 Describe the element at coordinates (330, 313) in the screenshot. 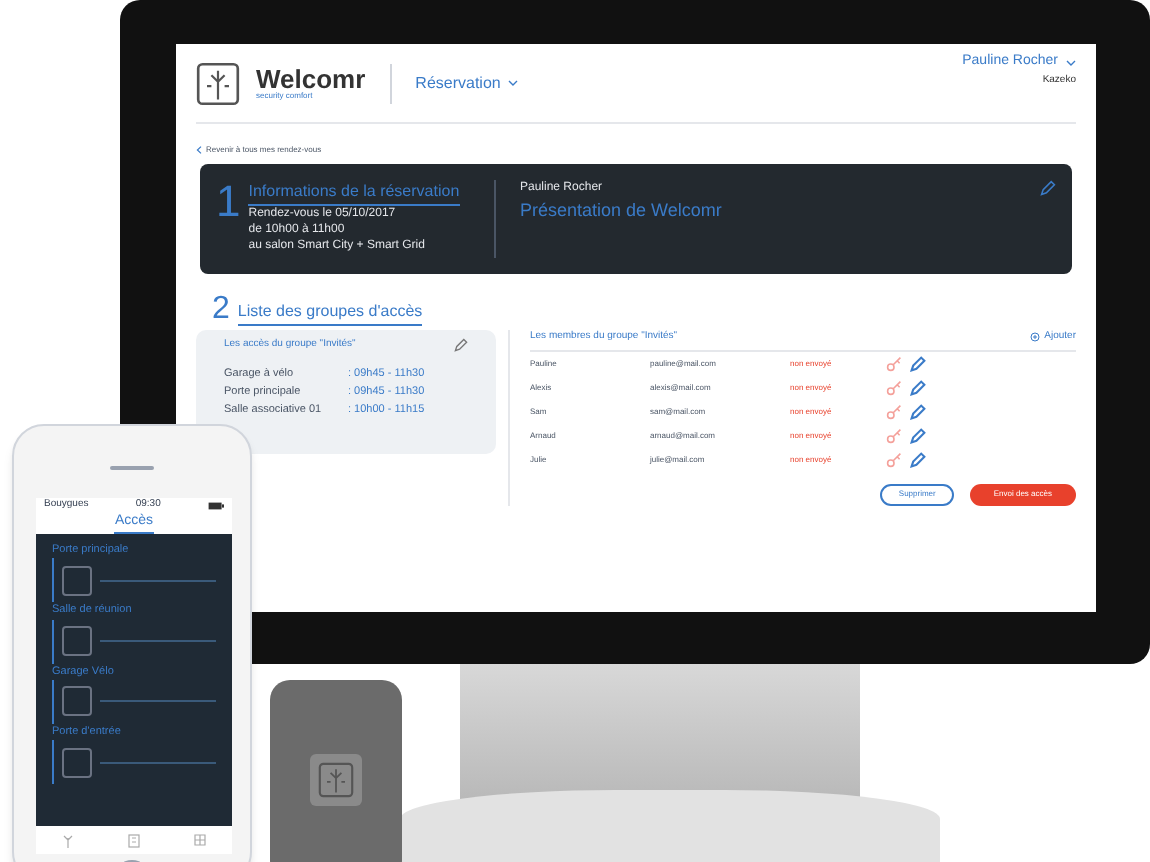

I see `section-title: Liste des groupes d'accès` at that location.